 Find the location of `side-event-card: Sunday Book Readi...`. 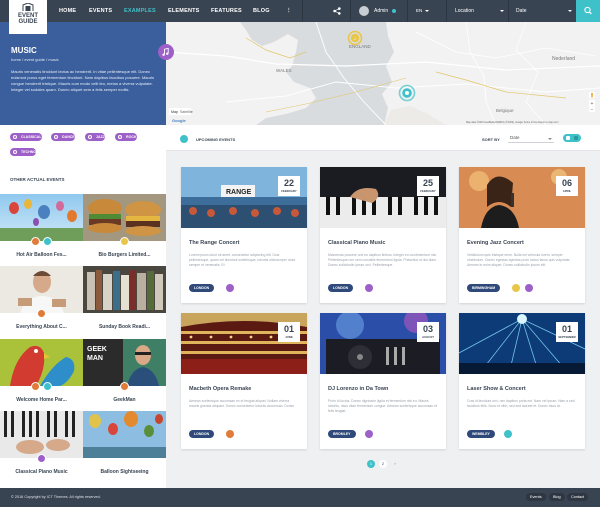

side-event-card: Sunday Book Readi... is located at coordinates (124, 301).